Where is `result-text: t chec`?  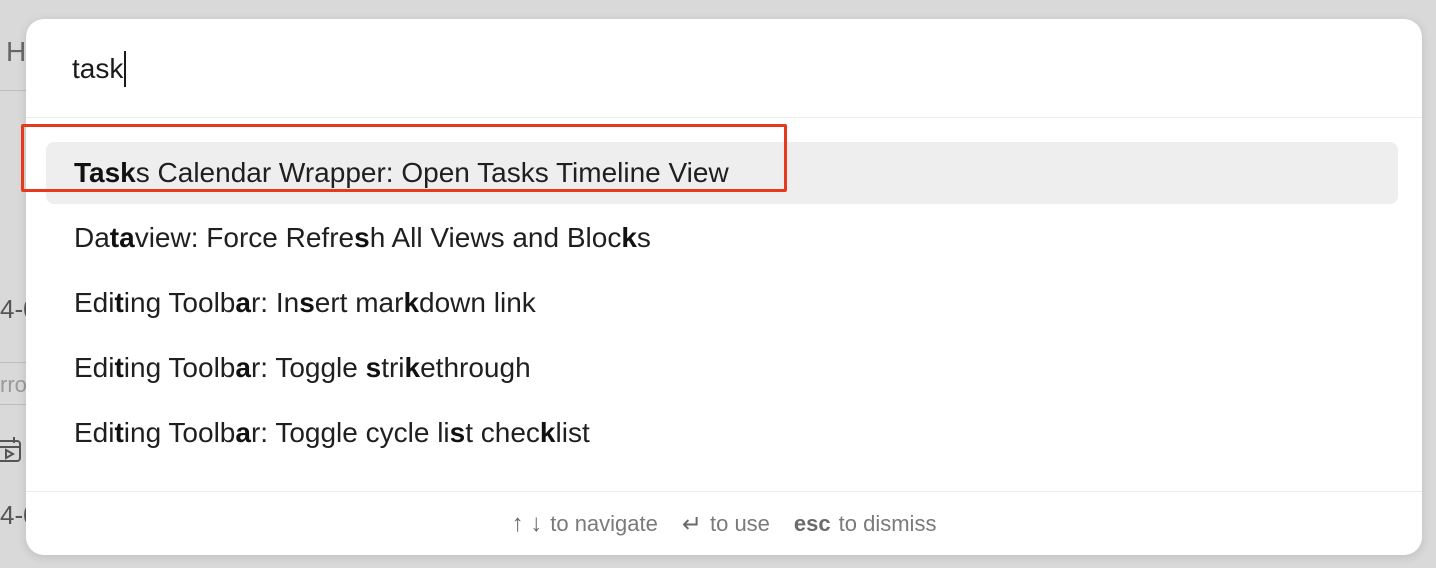
result-text: t chec is located at coordinates (502, 432).